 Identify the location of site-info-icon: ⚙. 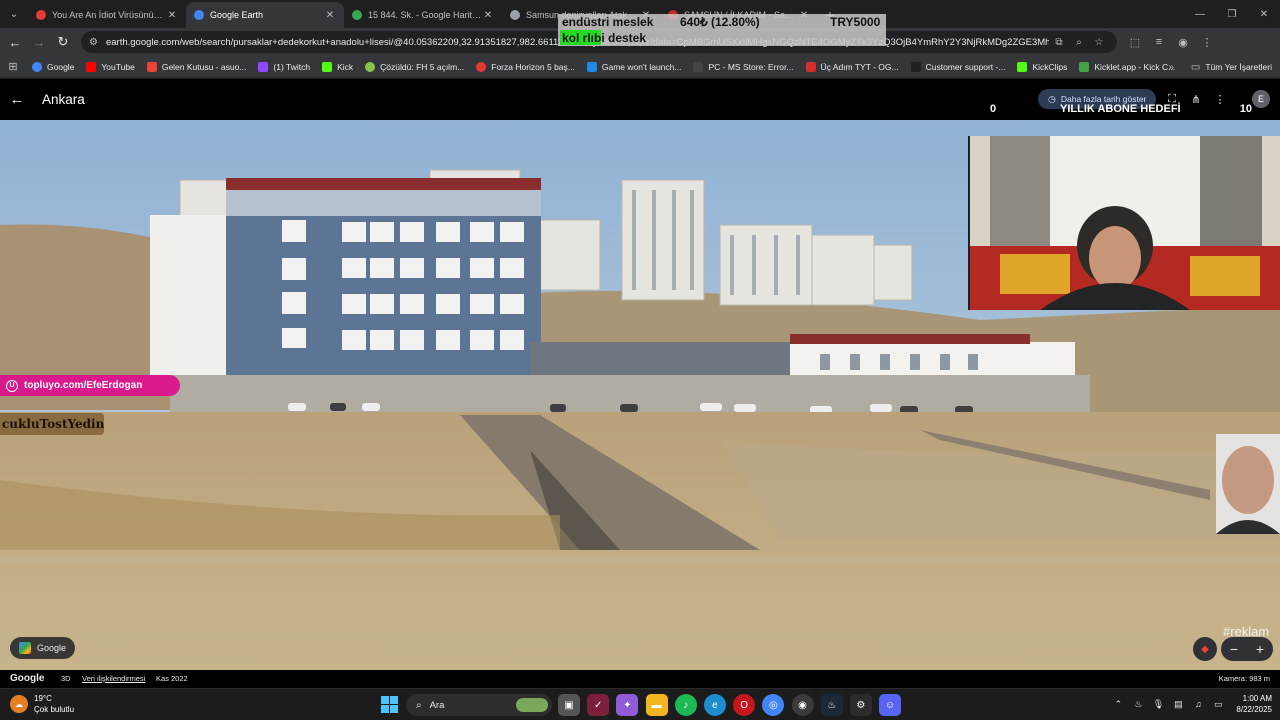
(93, 42).